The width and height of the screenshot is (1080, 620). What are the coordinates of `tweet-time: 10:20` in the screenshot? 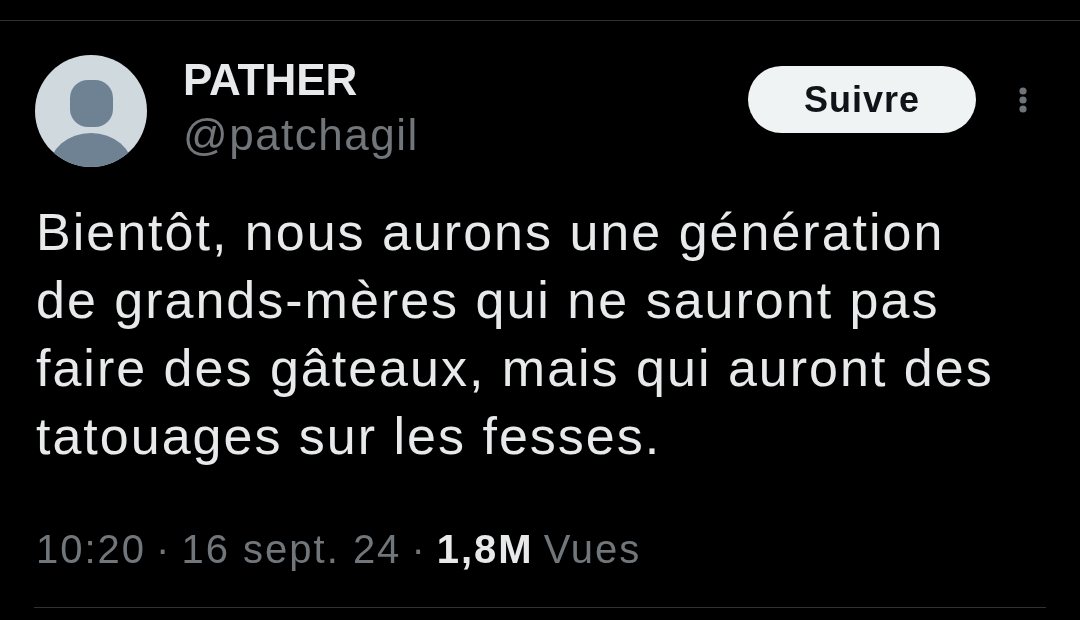 It's located at (91, 549).